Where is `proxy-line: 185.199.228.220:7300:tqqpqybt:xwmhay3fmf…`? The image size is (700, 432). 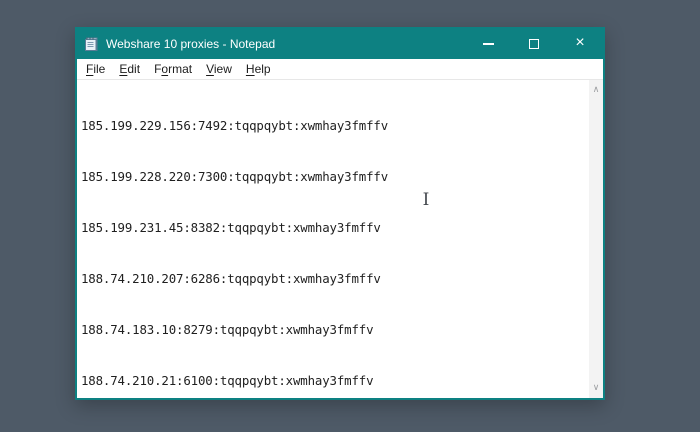 proxy-line: 185.199.228.220:7300:tqqpqybt:xwmhay3fmf… is located at coordinates (235, 176).